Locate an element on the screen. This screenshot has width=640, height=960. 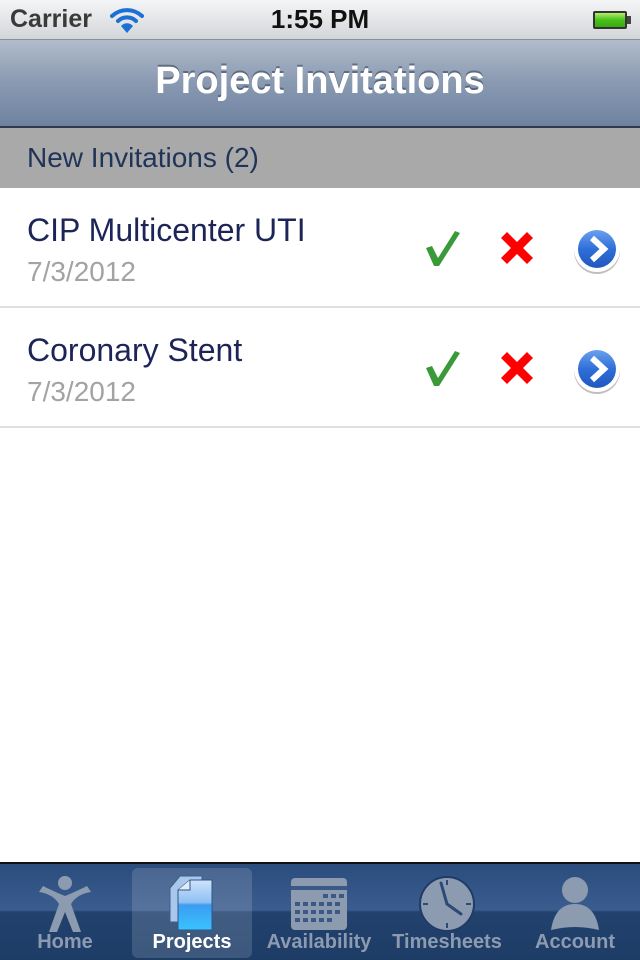
tab-availability: Availability is located at coordinates (319, 913).